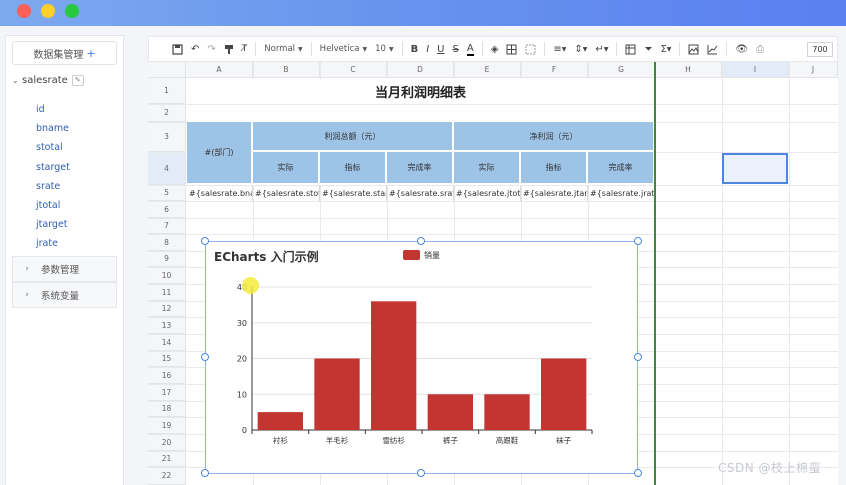  I want to click on column-header: F, so click(554, 70).